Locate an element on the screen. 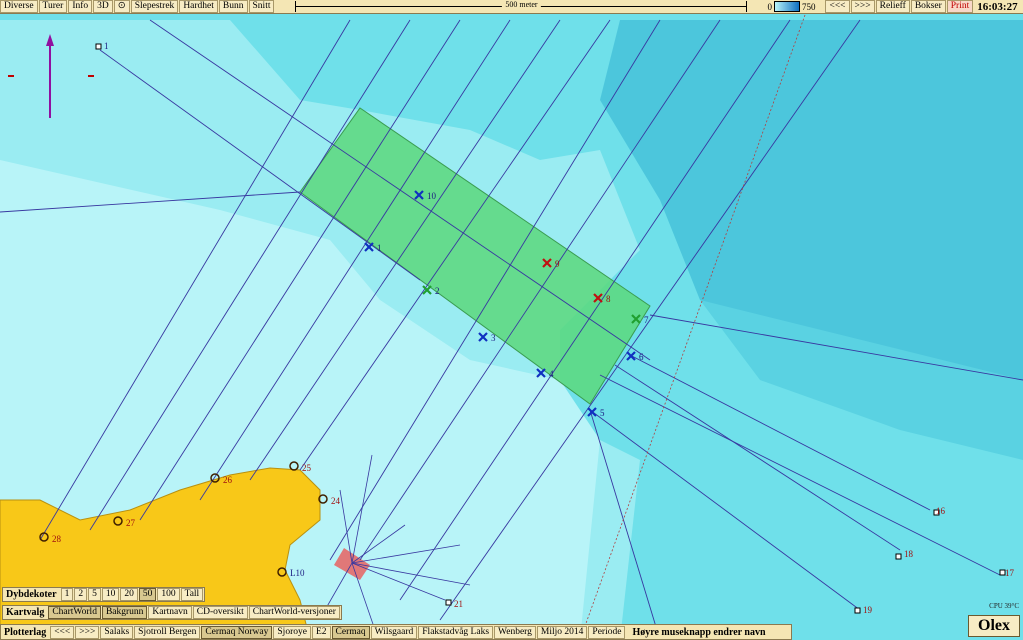 The width and height of the screenshot is (1023, 640). mark-label: 19 is located at coordinates (868, 610).